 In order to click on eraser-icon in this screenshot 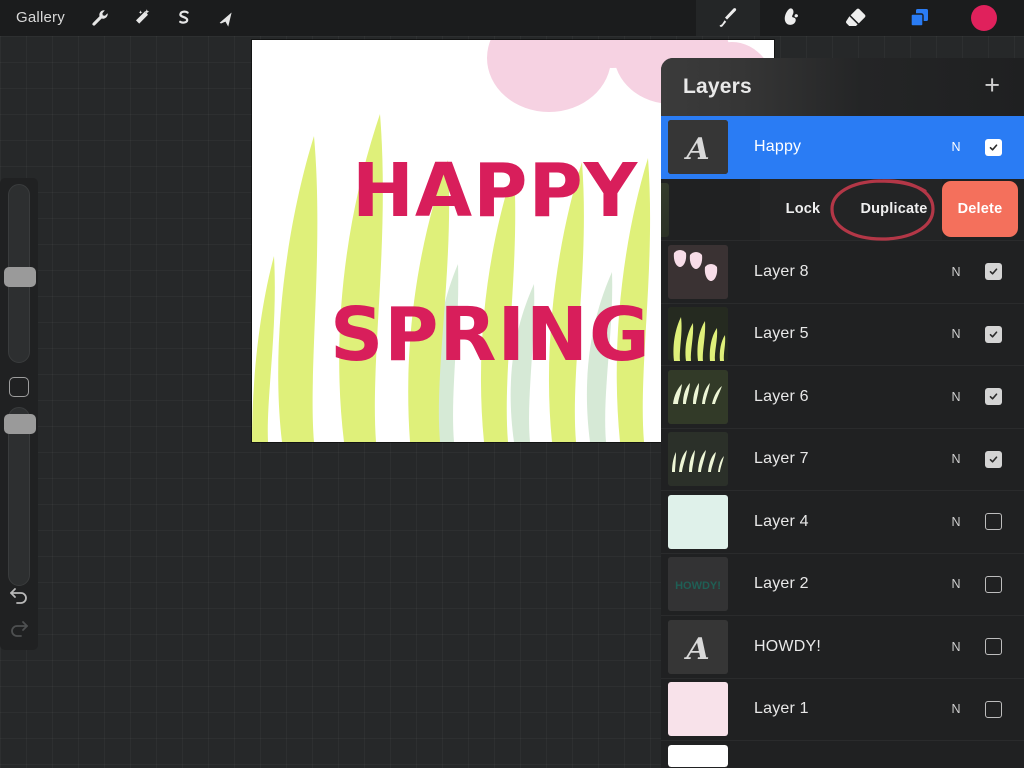, I will do `click(856, 18)`.